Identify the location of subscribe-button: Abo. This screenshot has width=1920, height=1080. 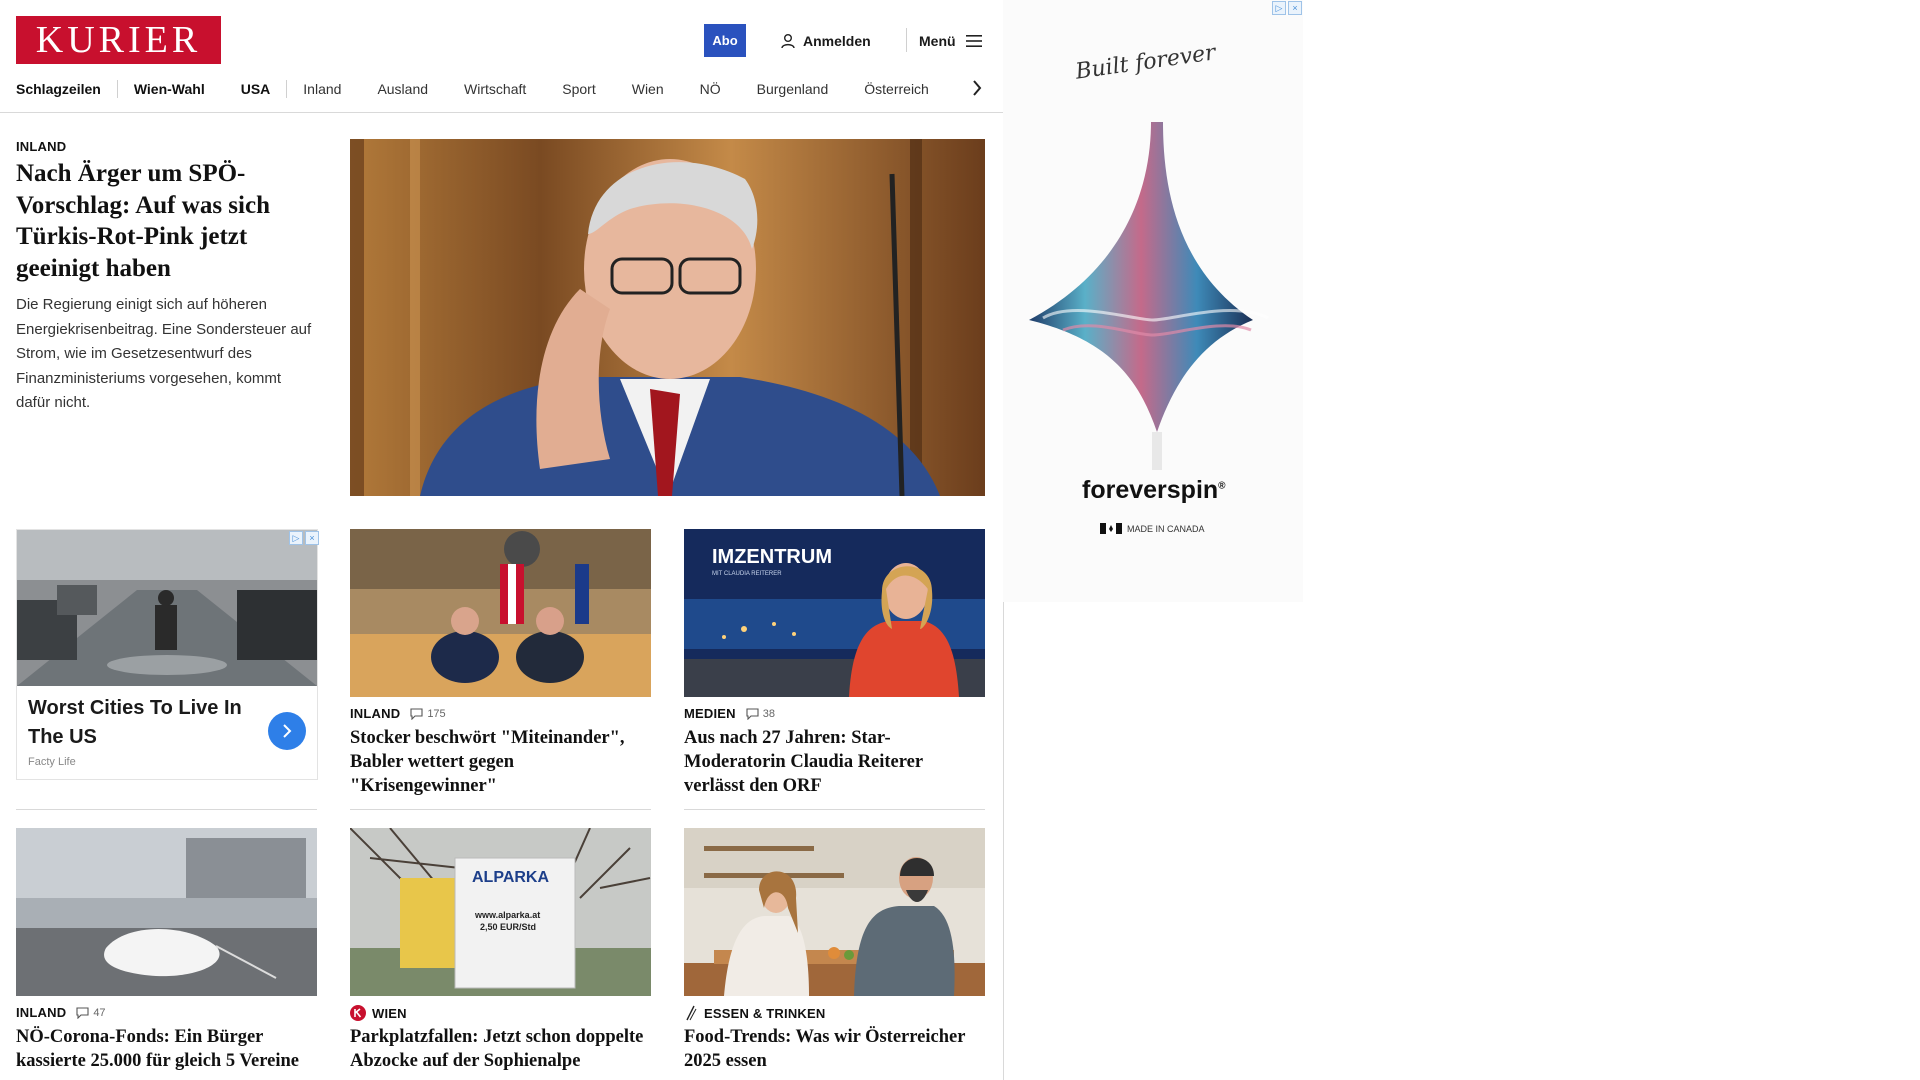
(725, 40).